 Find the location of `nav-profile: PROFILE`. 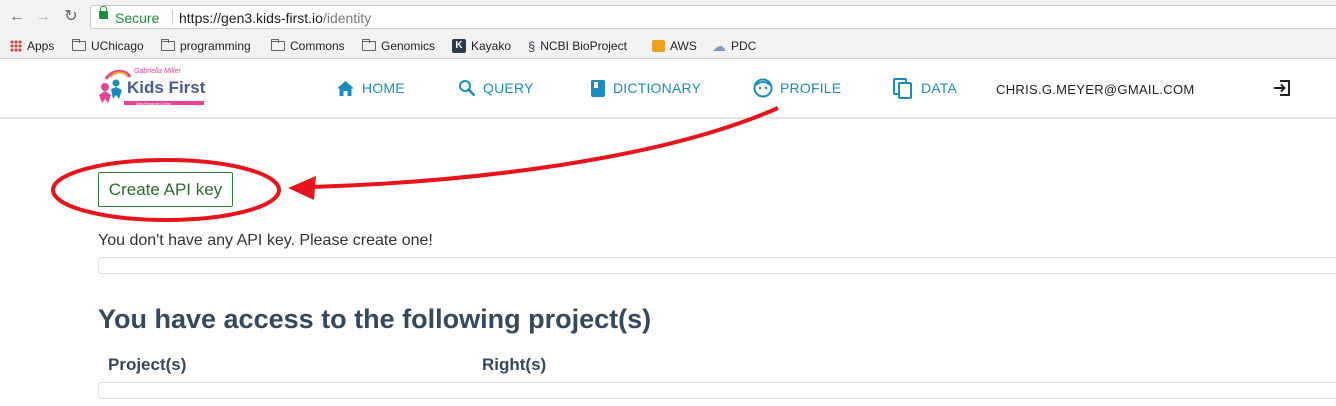

nav-profile: PROFILE is located at coordinates (797, 88).